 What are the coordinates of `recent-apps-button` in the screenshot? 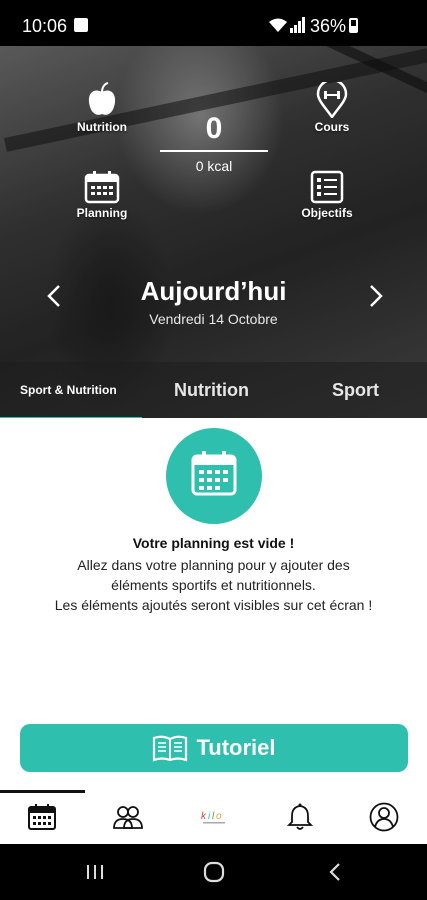 It's located at (95, 872).